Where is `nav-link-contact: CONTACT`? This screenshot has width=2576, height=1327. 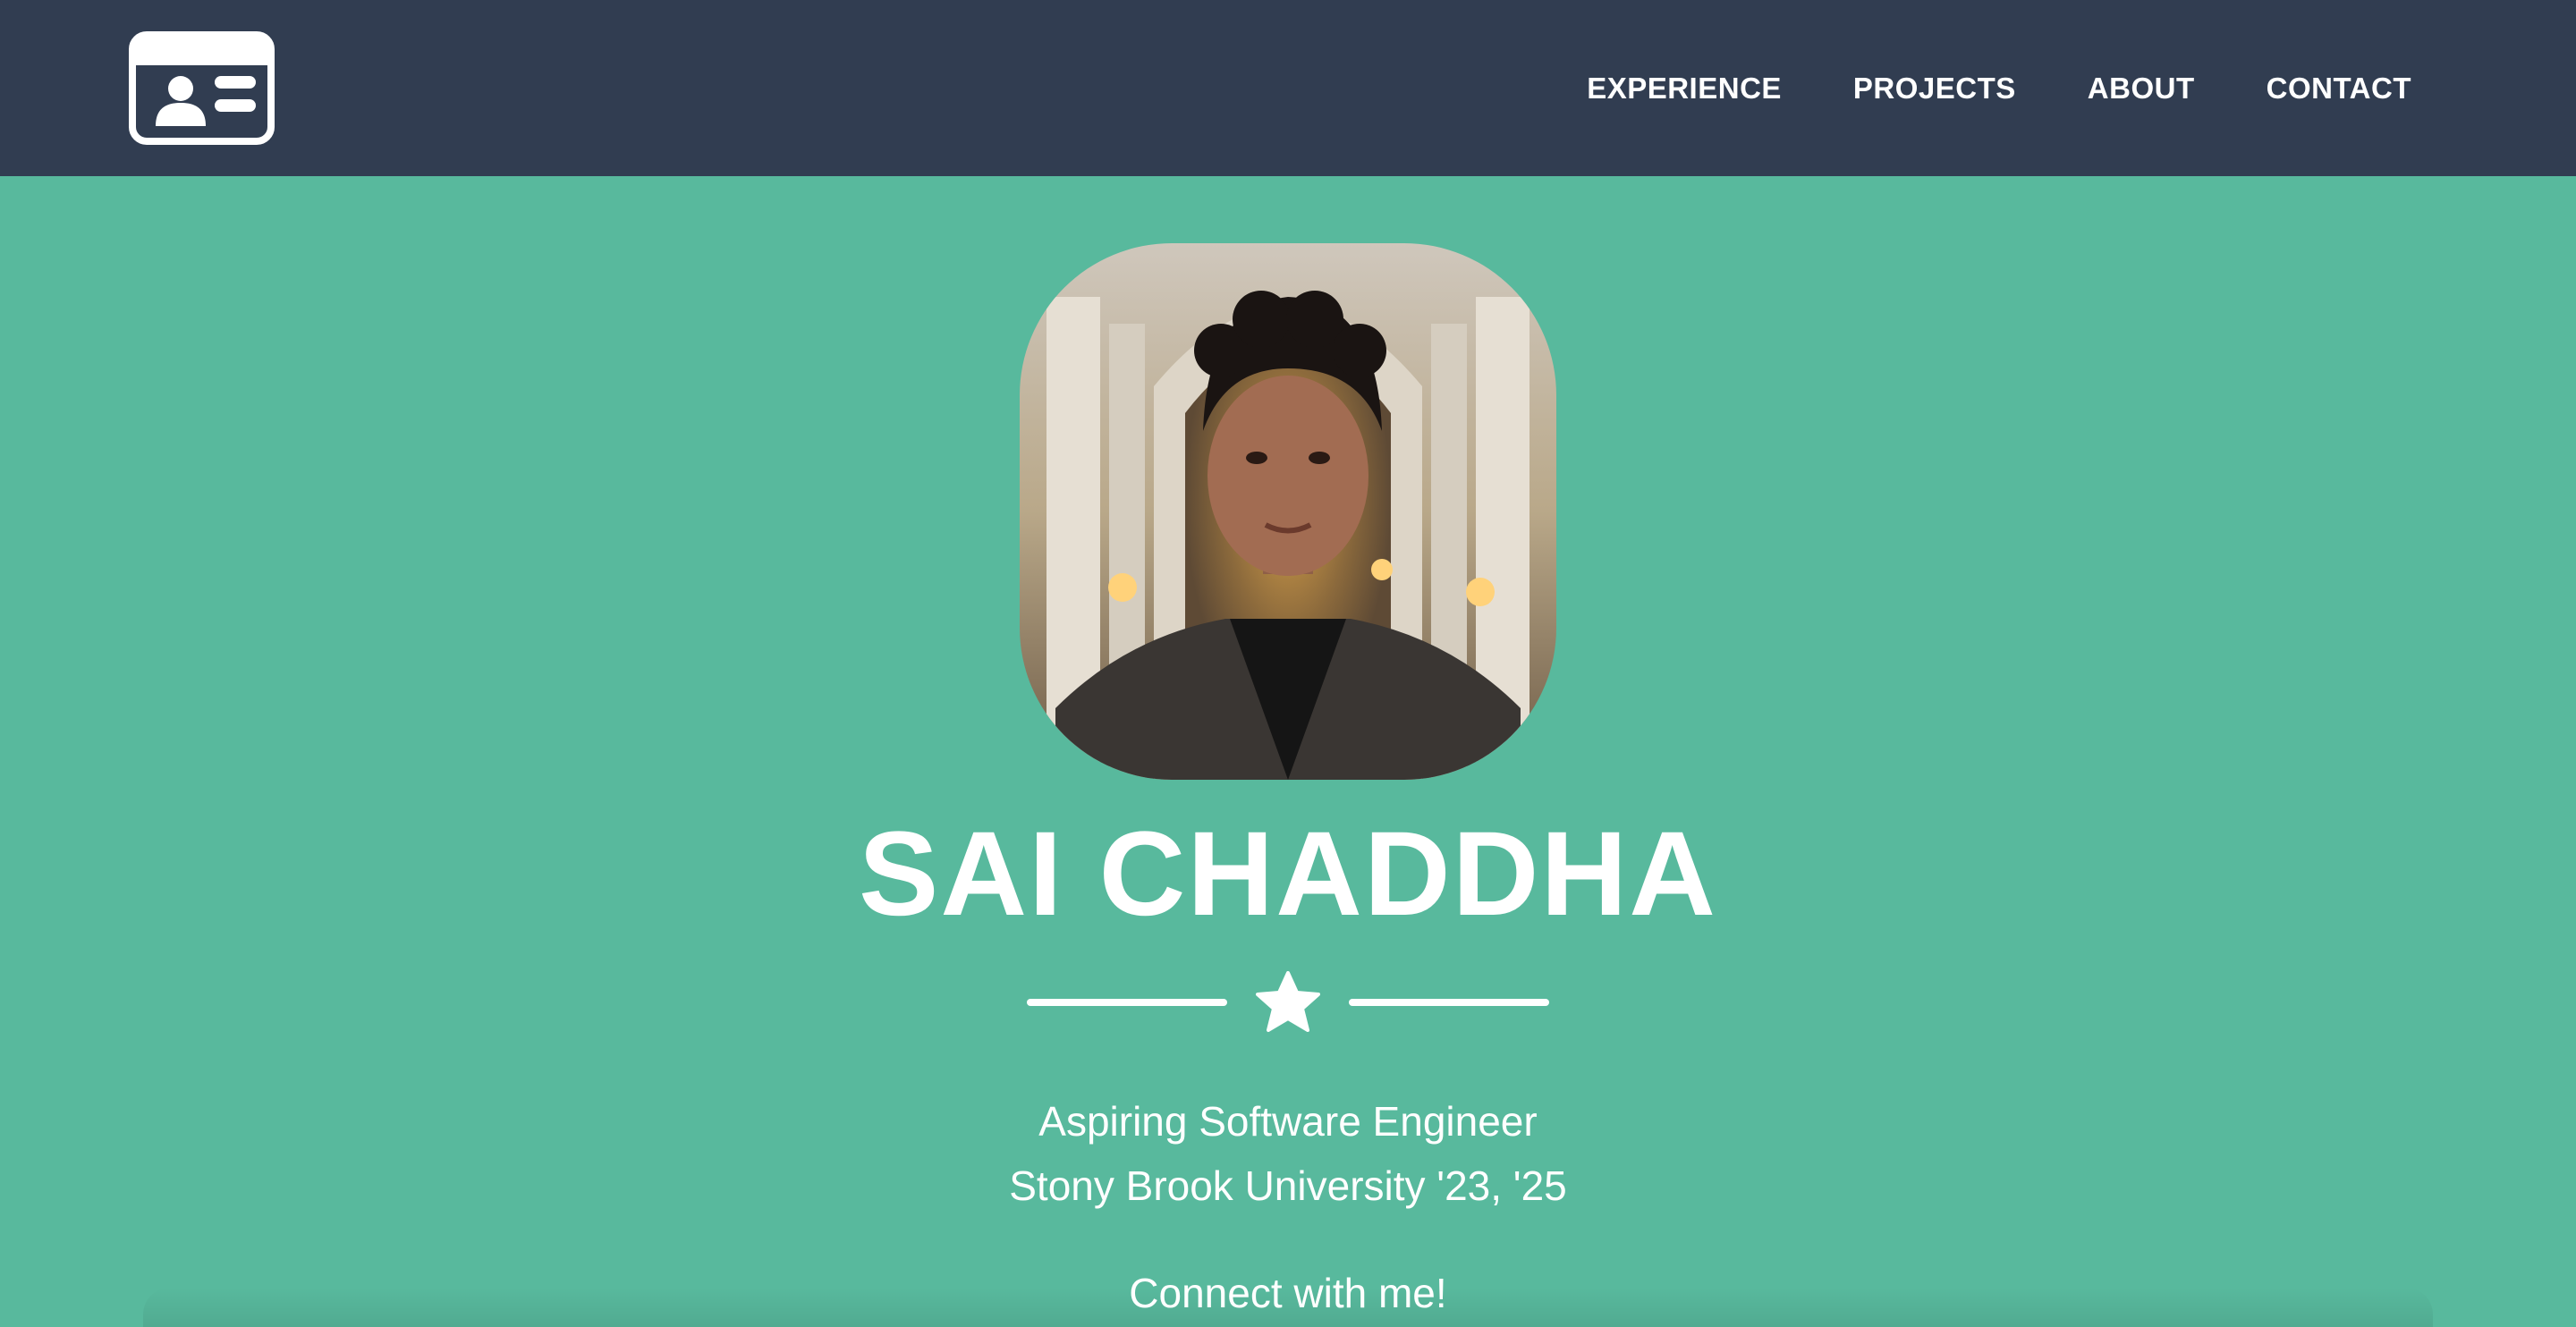
nav-link-contact: CONTACT is located at coordinates (2339, 89).